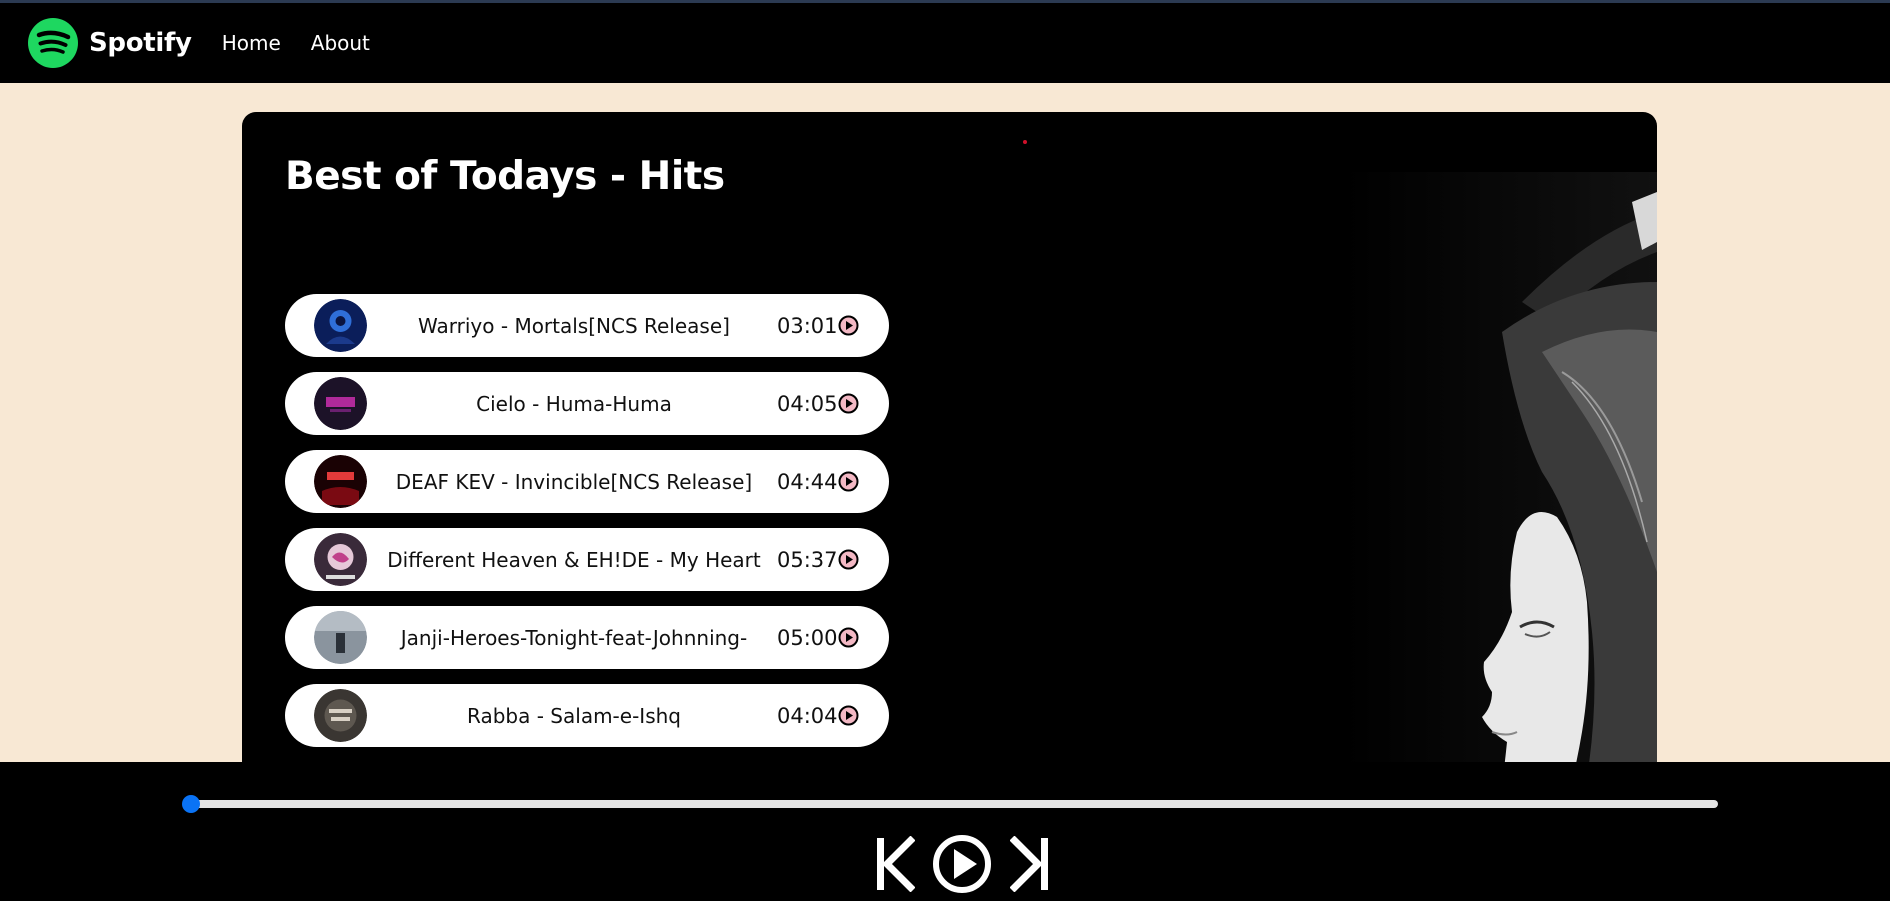 This screenshot has height=901, width=1890. I want to click on song-duration: 05:00, so click(807, 637).